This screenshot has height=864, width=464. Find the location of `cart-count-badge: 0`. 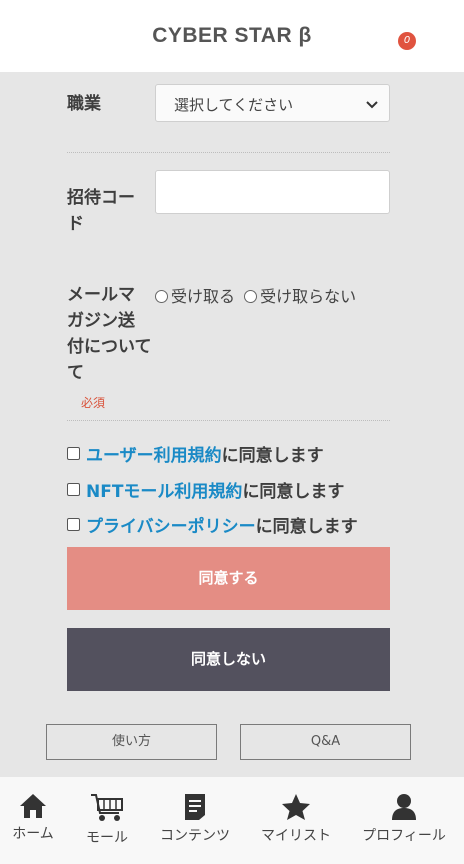

cart-count-badge: 0 is located at coordinates (407, 41).